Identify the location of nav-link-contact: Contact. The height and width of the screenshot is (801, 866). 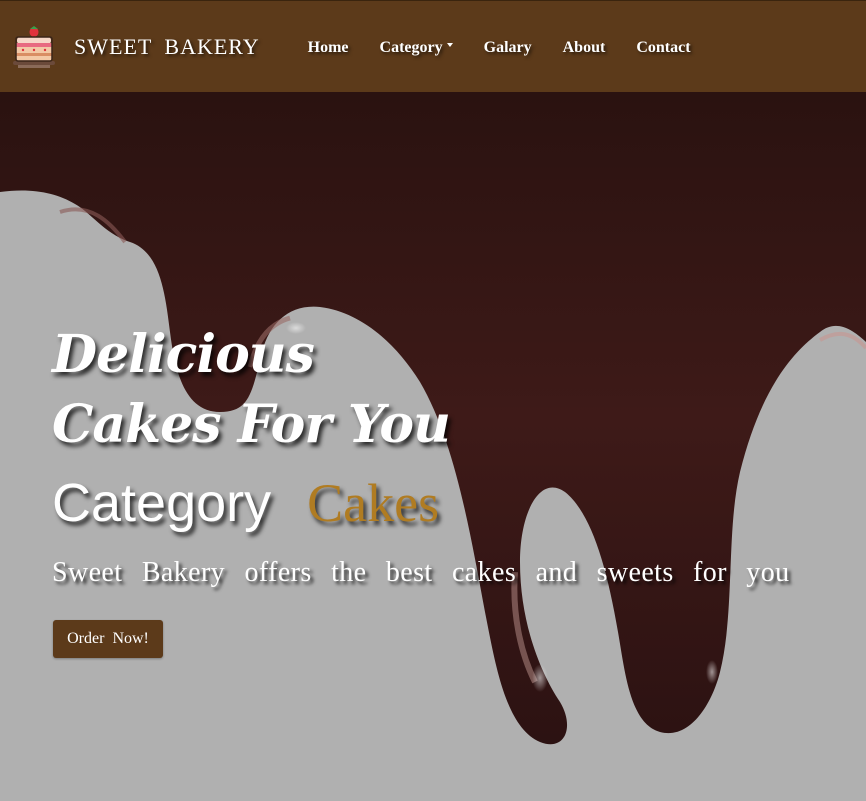
(663, 48).